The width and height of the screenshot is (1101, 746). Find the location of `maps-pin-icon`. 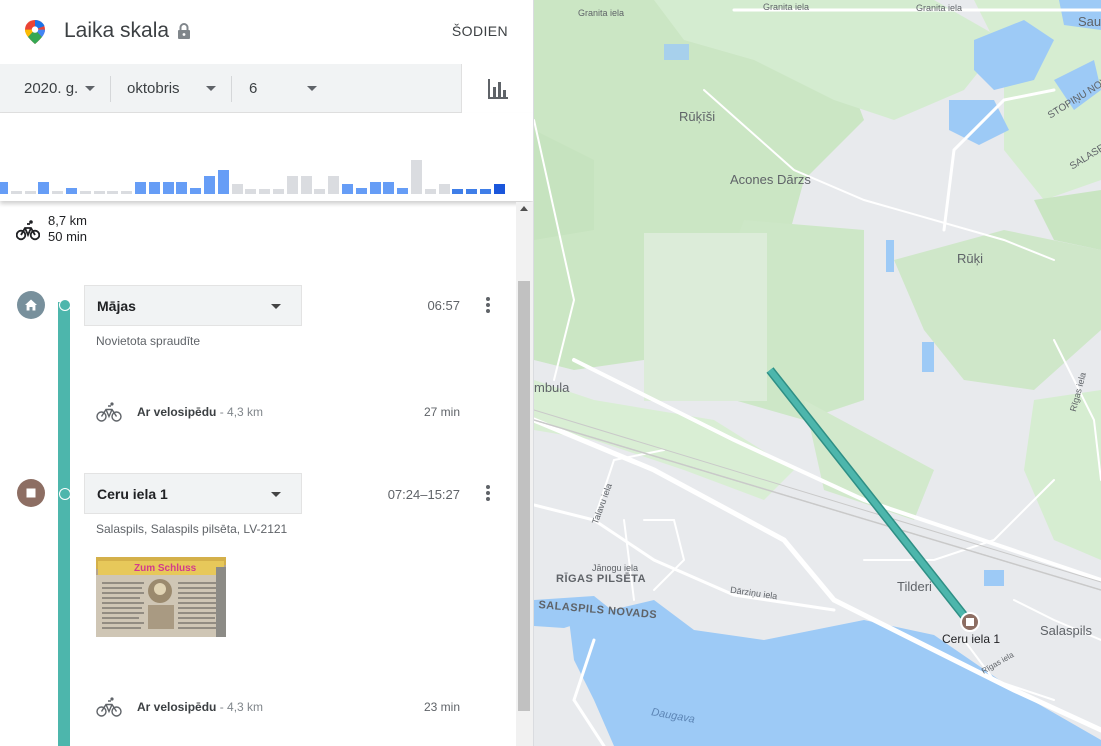

maps-pin-icon is located at coordinates (35, 32).